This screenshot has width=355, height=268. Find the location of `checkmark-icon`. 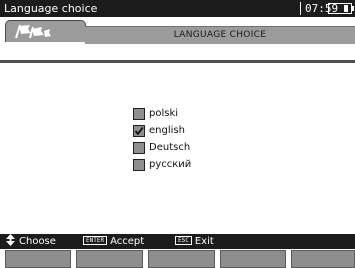

checkmark-icon is located at coordinates (139, 131).